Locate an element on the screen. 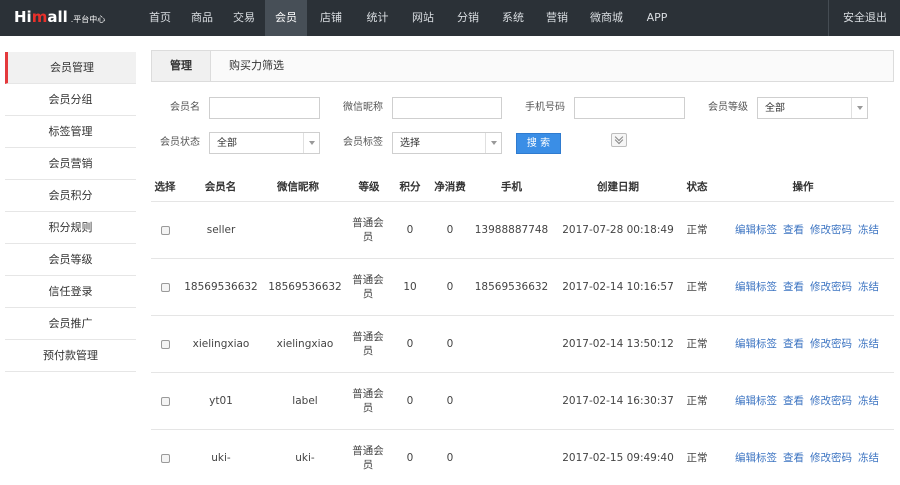 The image size is (900, 485). nav-item-home: 首页 is located at coordinates (160, 18).